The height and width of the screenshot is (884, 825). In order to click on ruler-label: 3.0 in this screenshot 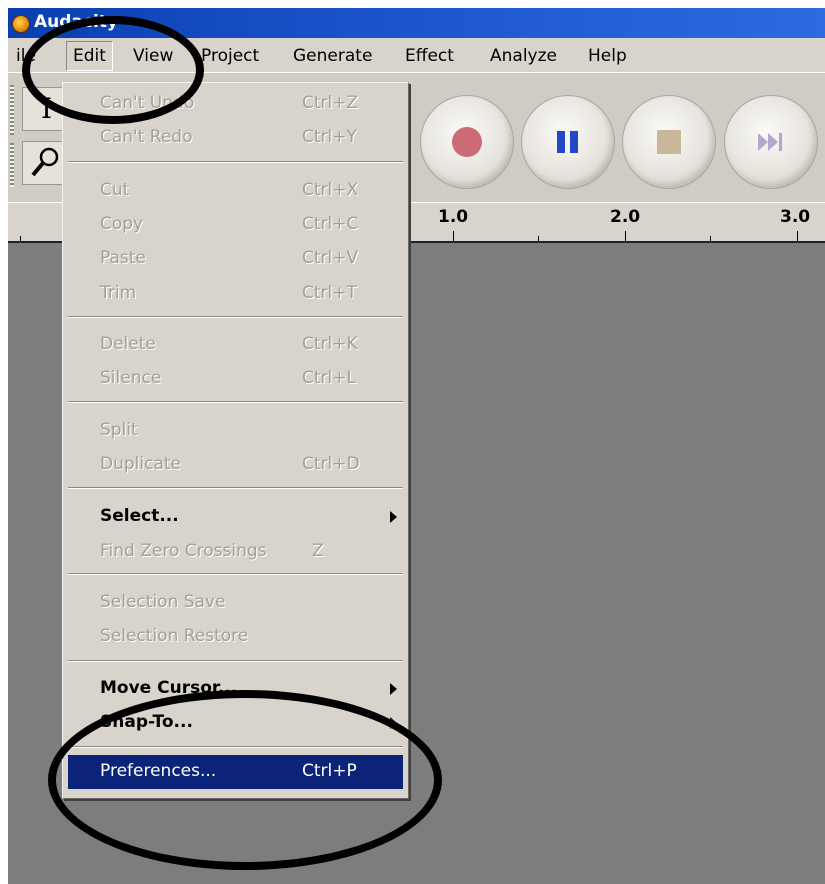, I will do `click(795, 217)`.